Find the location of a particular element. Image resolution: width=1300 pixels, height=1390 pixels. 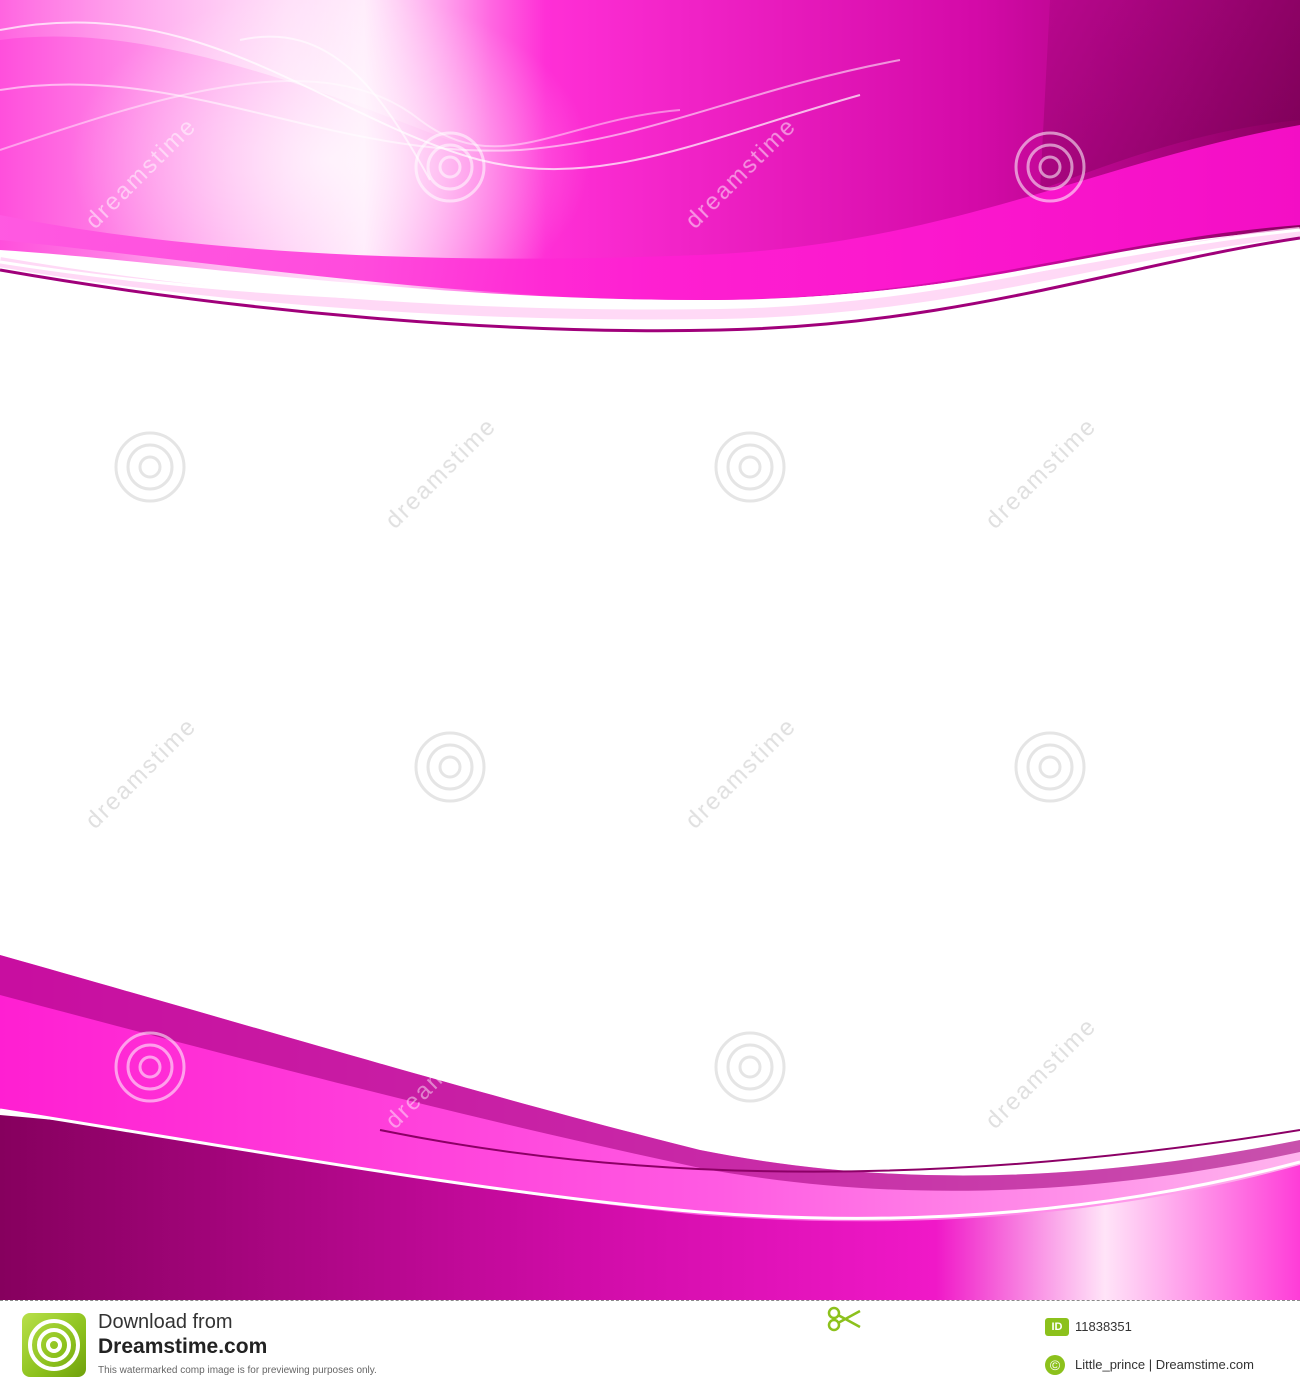

id-badge: ID is located at coordinates (1057, 1327).